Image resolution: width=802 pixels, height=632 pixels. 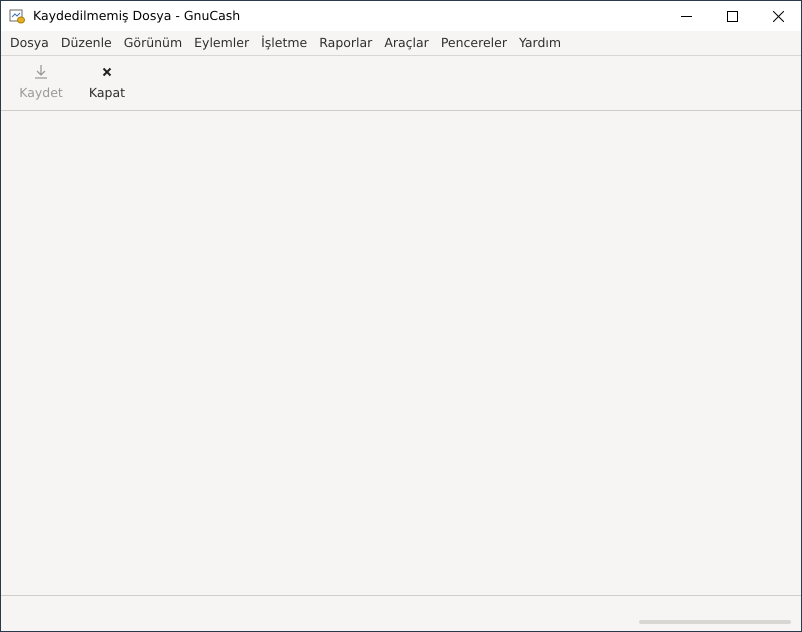 I want to click on menu-item: Düzenle, so click(x=86, y=43).